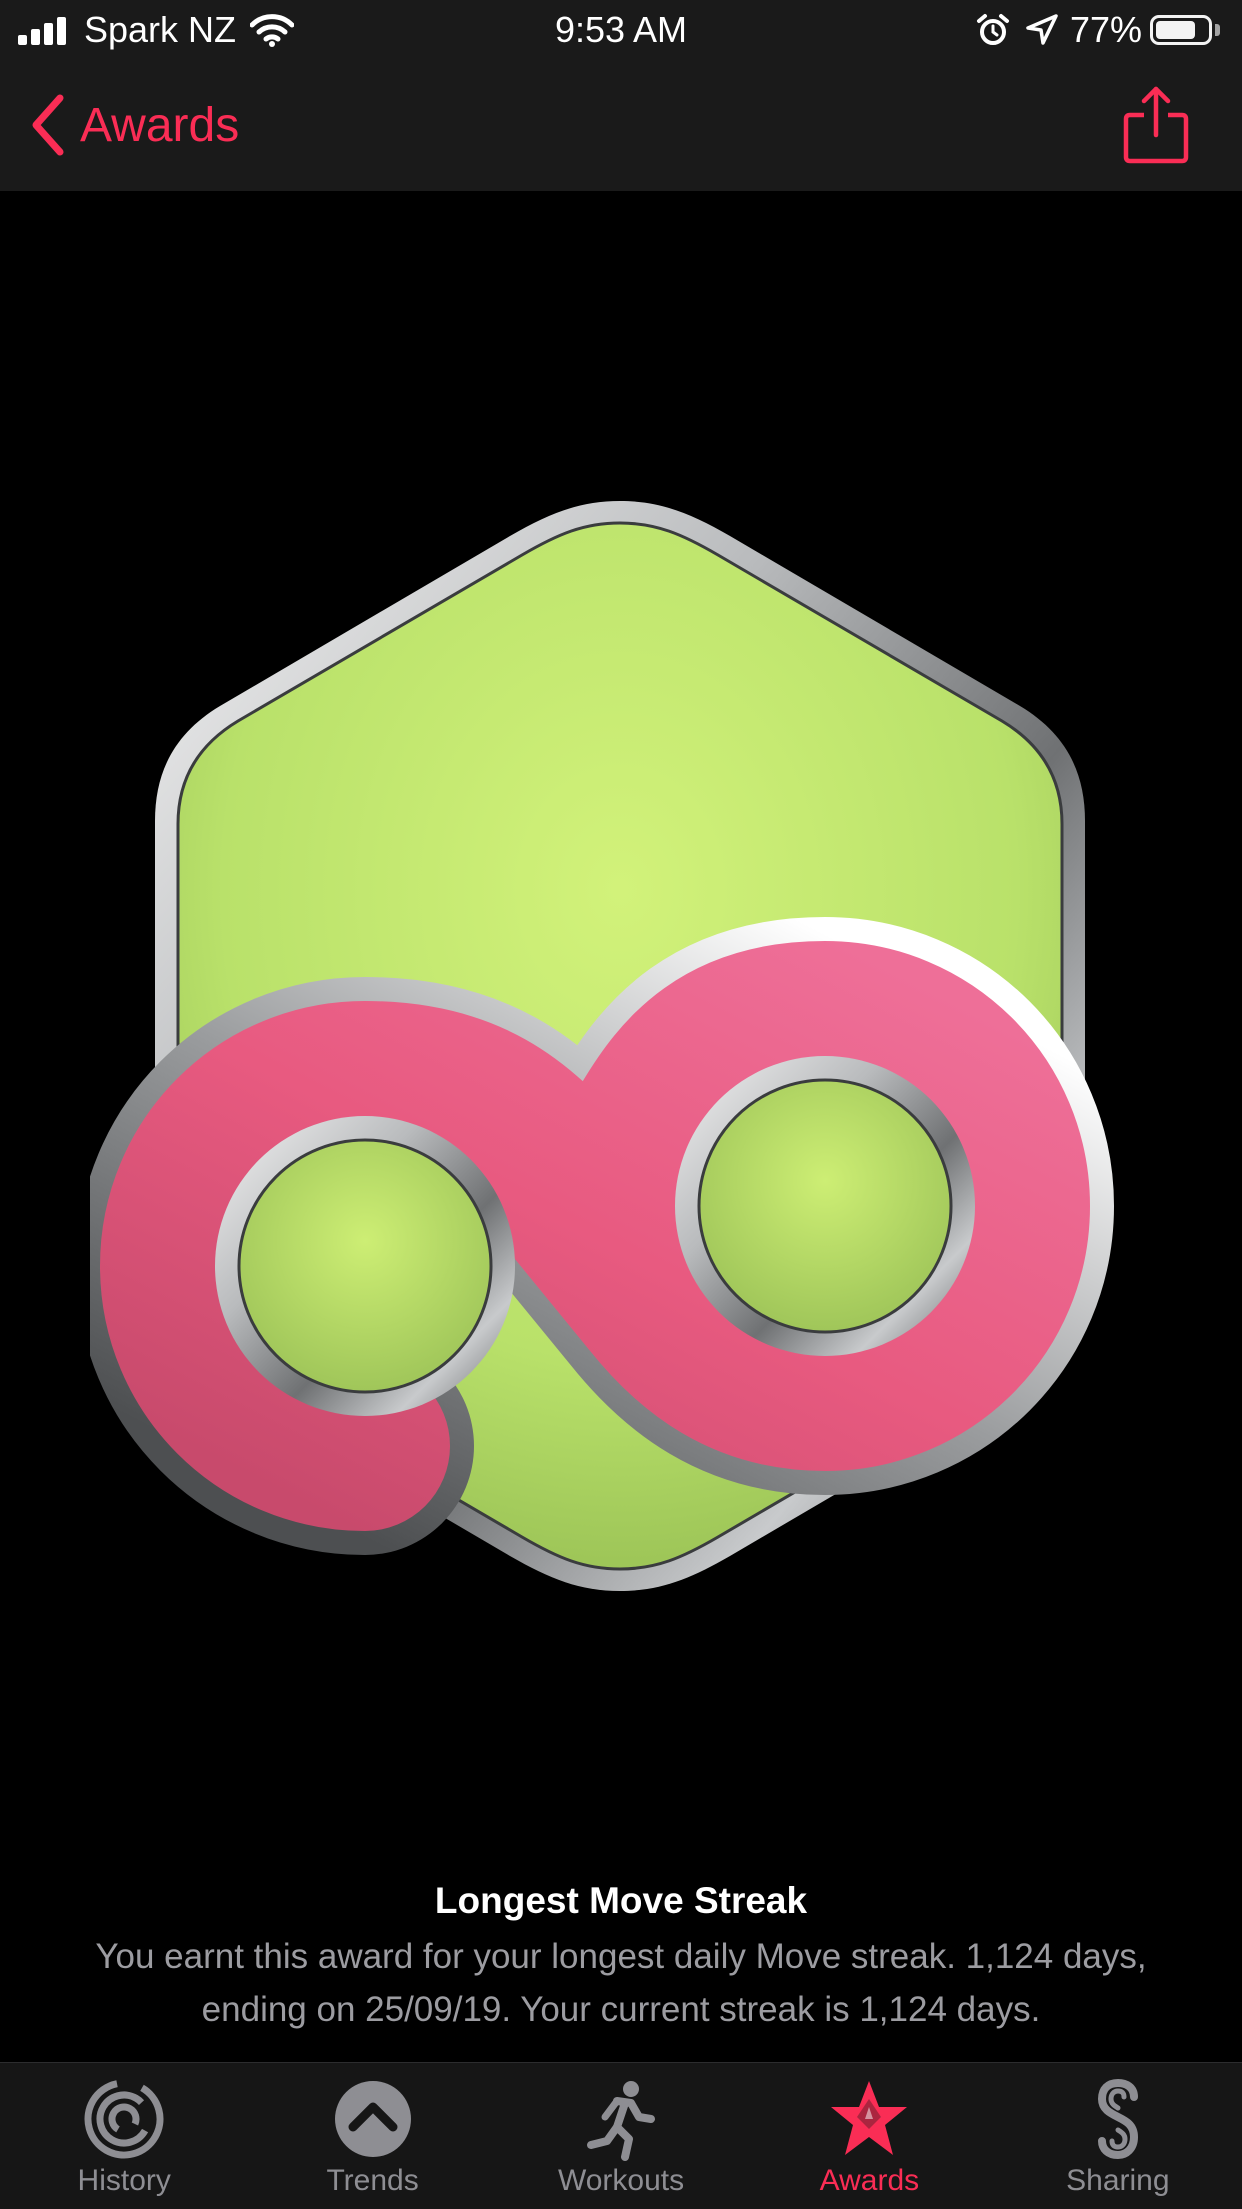  I want to click on award-title: Longest Move Streak, so click(621, 1900).